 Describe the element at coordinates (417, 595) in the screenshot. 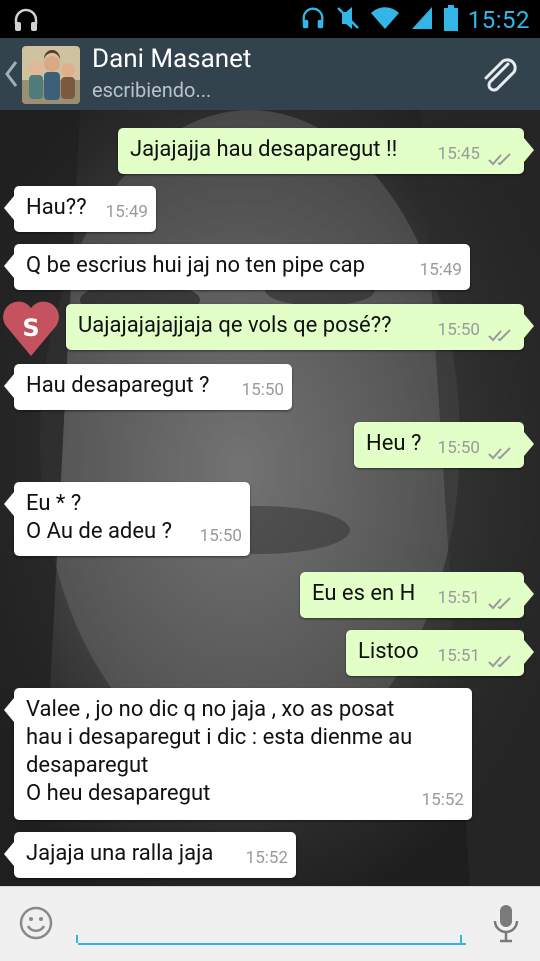

I see `message-bubble-outgoing: Eu es en H 15:51` at that location.